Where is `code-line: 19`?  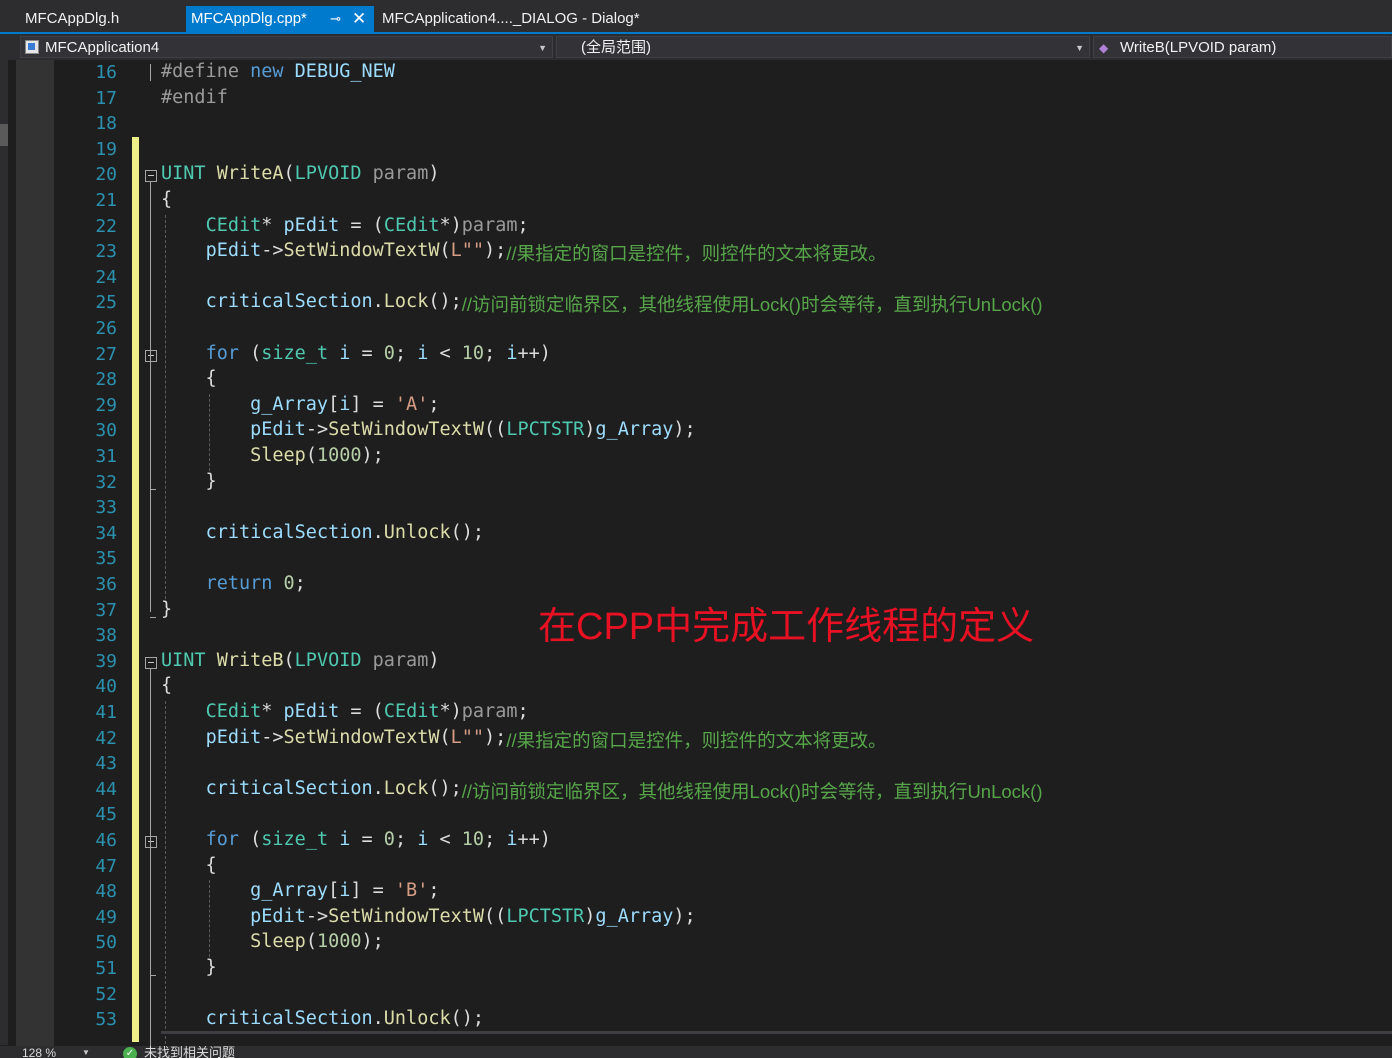 code-line: 19 is located at coordinates (700, 150).